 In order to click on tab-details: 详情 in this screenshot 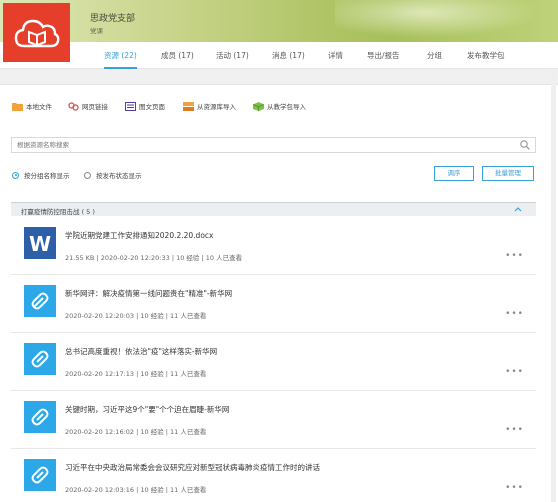, I will do `click(335, 55)`.